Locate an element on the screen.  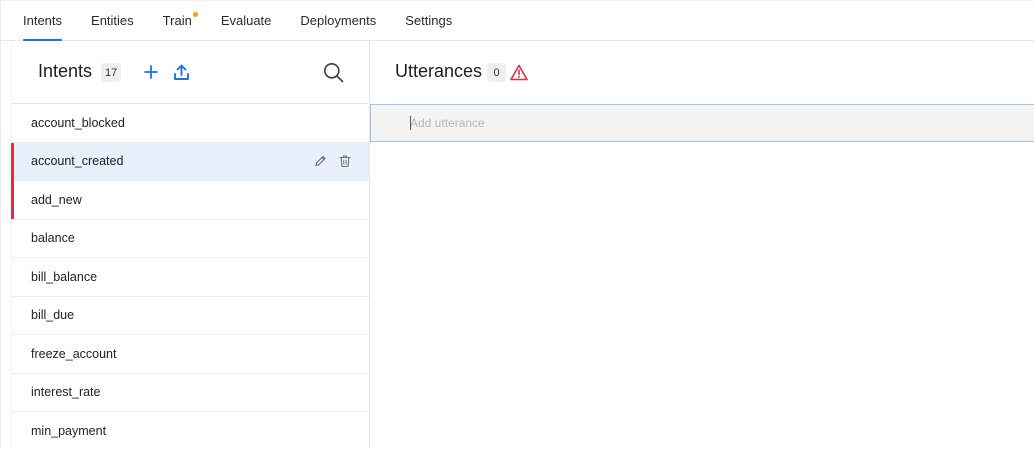
list-item: bill_balance is located at coordinates (190, 277).